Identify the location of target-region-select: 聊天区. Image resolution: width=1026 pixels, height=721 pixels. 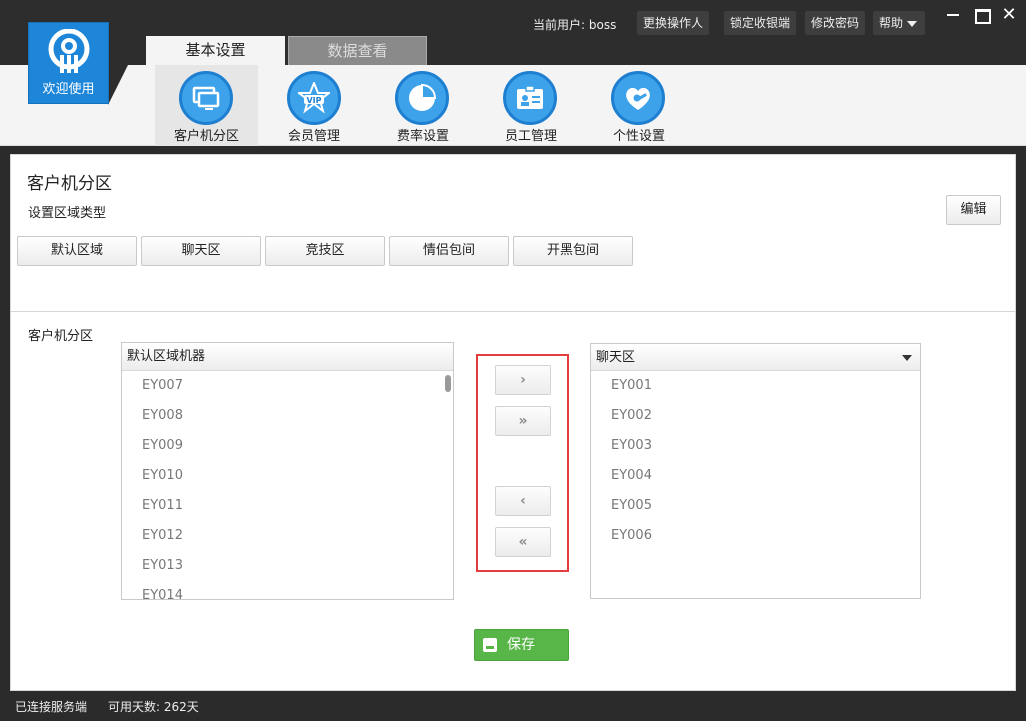
(755, 357).